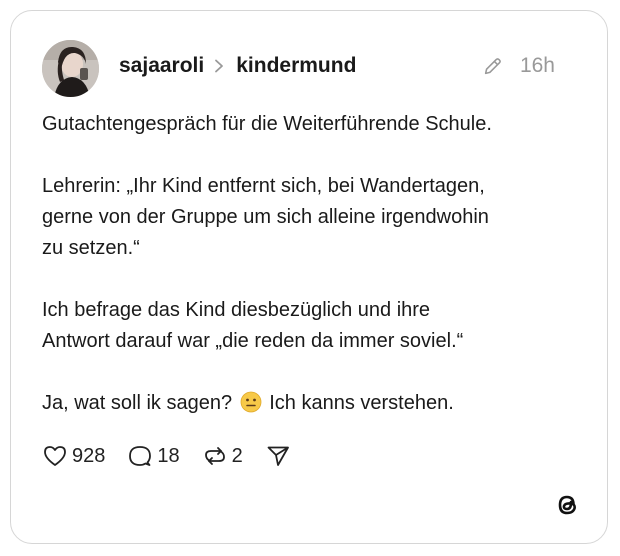 Image resolution: width=620 pixels, height=556 pixels. I want to click on heart-icon, so click(55, 456).